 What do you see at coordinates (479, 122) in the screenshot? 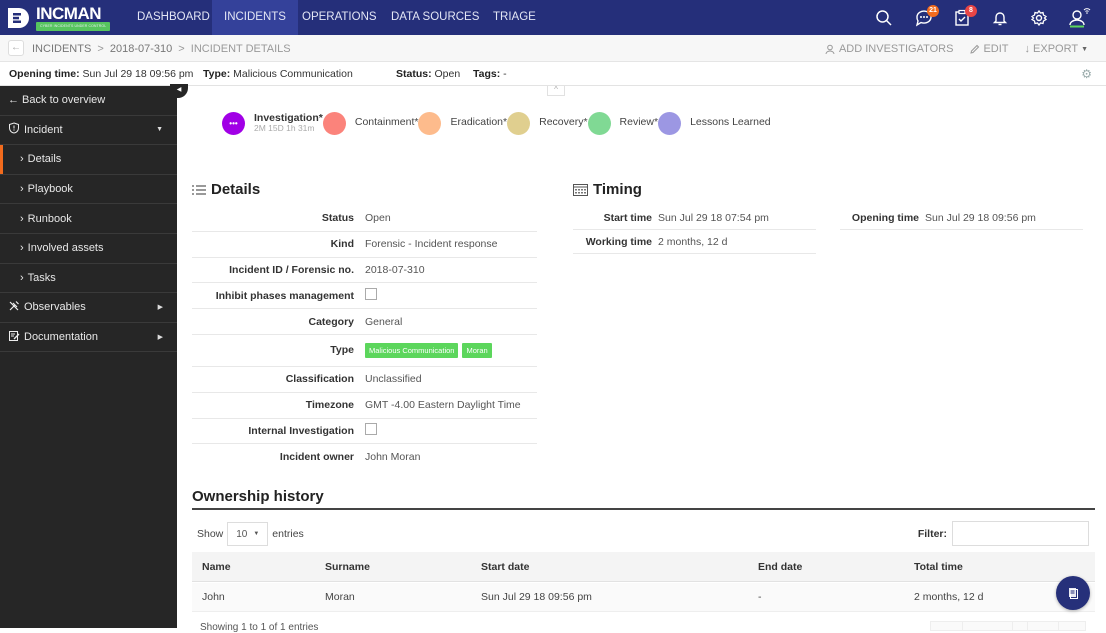
I see `phase-name: Eradication*` at bounding box center [479, 122].